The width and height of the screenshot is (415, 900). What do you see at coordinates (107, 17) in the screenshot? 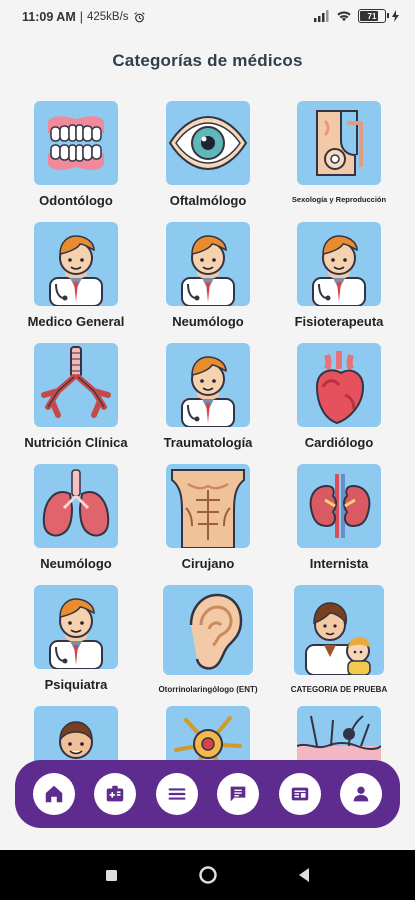
I see `network-rate: 425kB/s` at bounding box center [107, 17].